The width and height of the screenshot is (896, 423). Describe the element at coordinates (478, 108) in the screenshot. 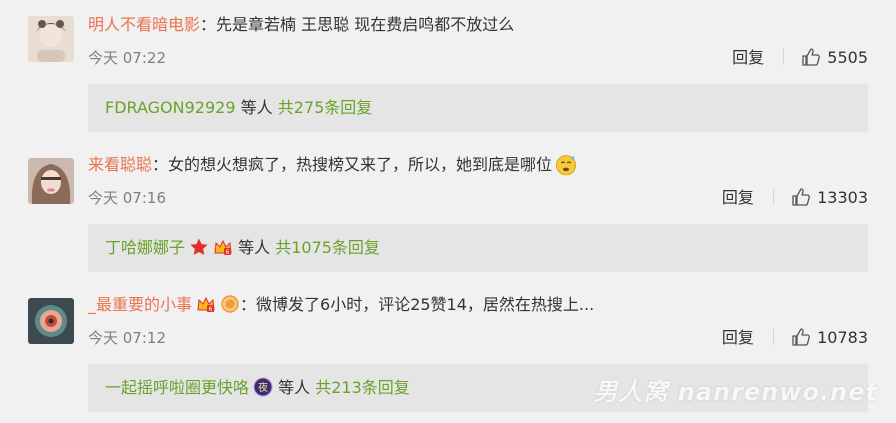

I see `reply-summary: FDRAGON92929 等人 共275条回复` at that location.